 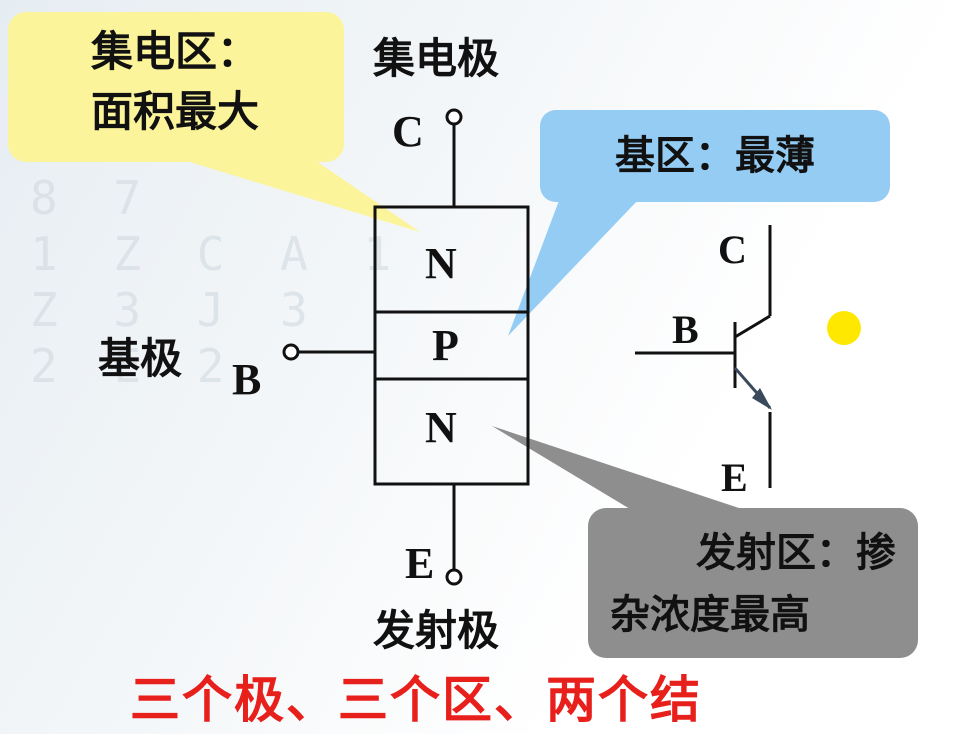 I want to click on collector-name: 集电极, so click(x=436, y=58).